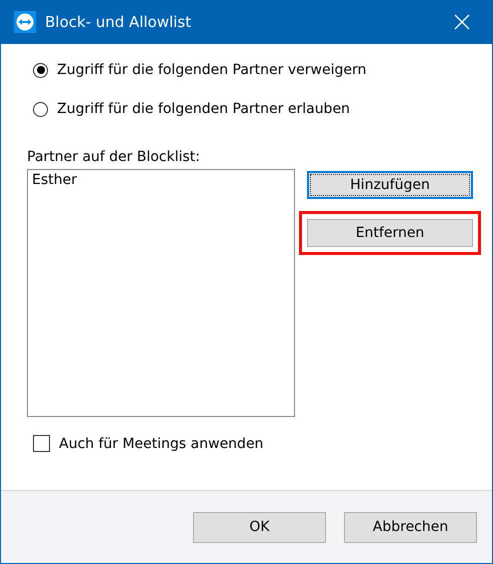 This screenshot has width=493, height=564. What do you see at coordinates (390, 233) in the screenshot?
I see `side-button: Entfernen` at bounding box center [390, 233].